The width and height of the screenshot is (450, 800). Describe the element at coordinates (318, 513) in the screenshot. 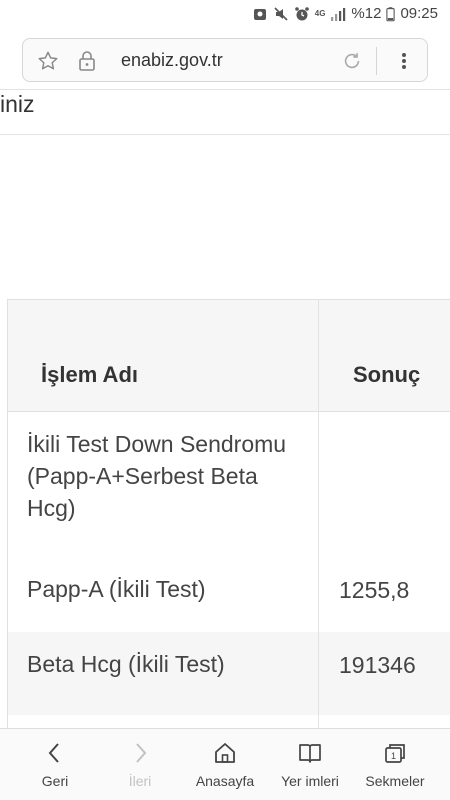

I see `column-divider` at that location.